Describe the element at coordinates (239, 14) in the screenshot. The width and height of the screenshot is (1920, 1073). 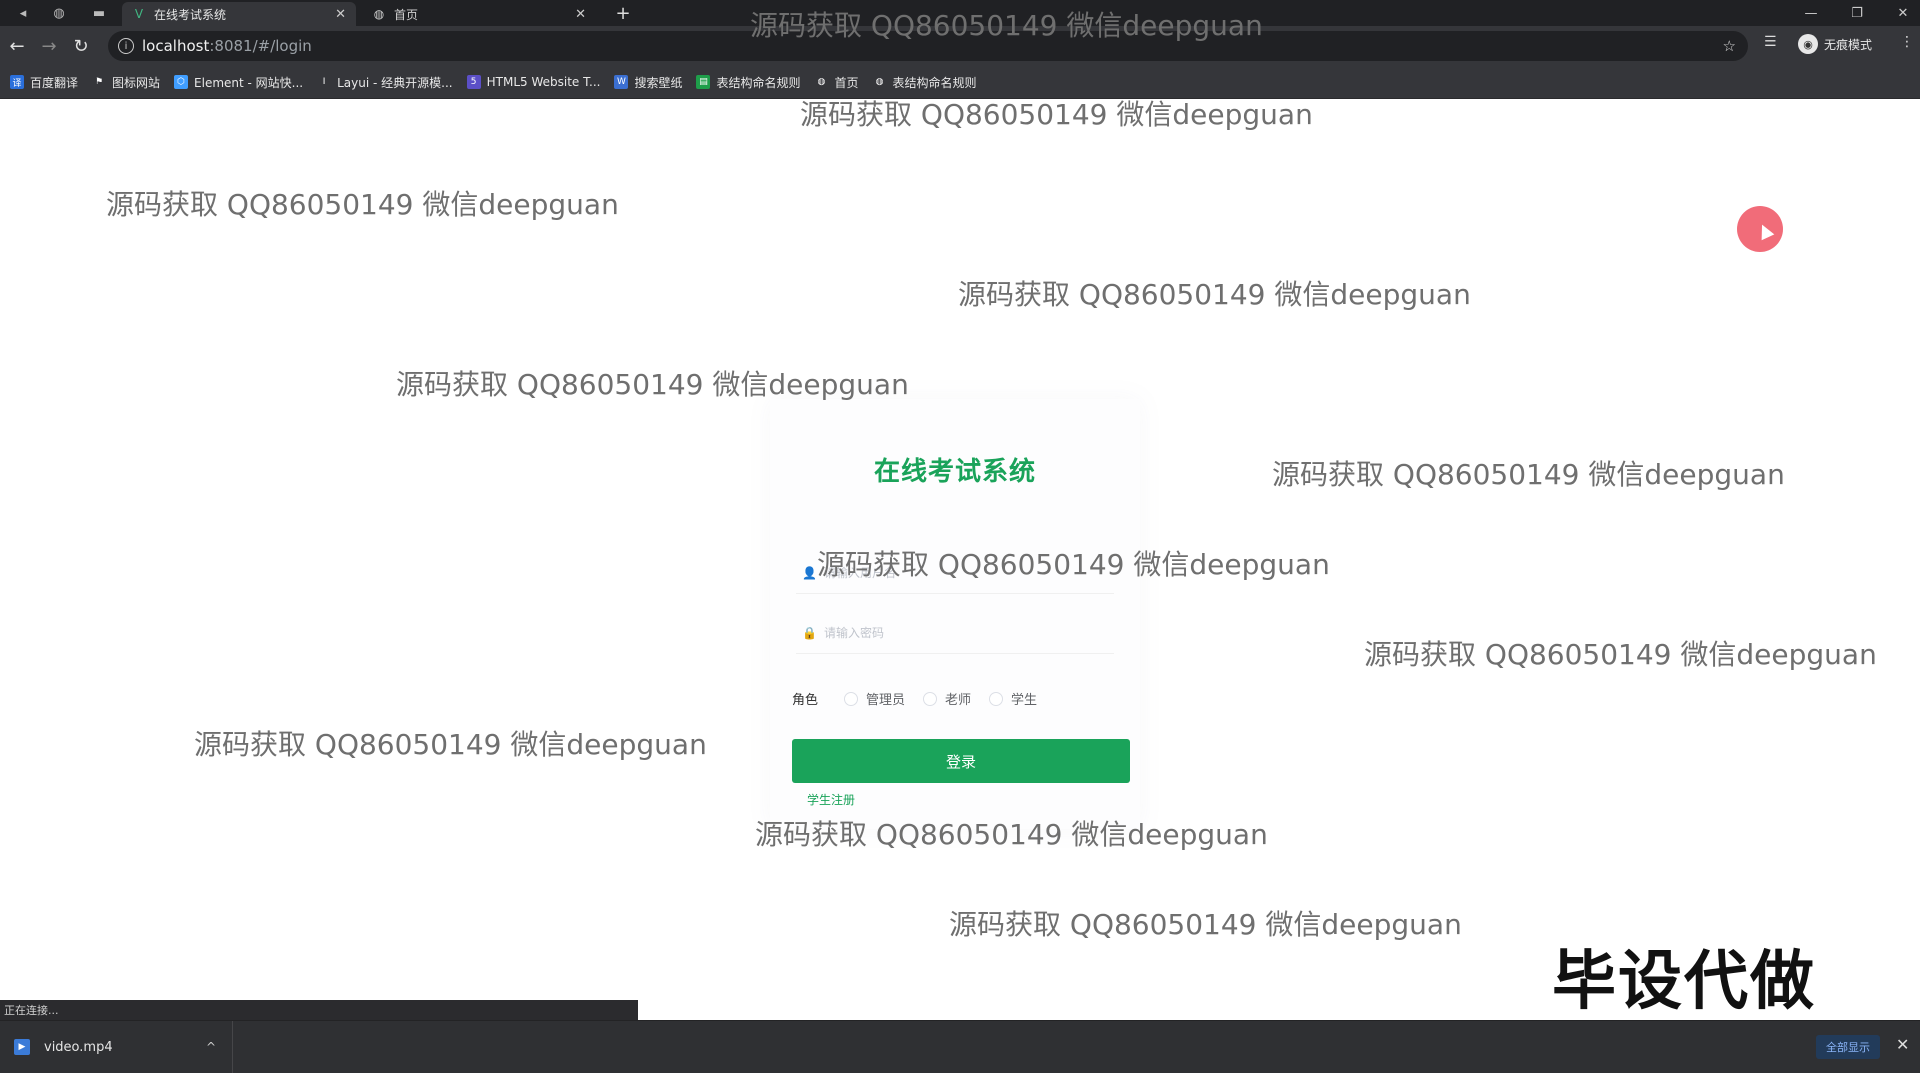
I see `tab-login: V 在线考试系统 ✕` at that location.